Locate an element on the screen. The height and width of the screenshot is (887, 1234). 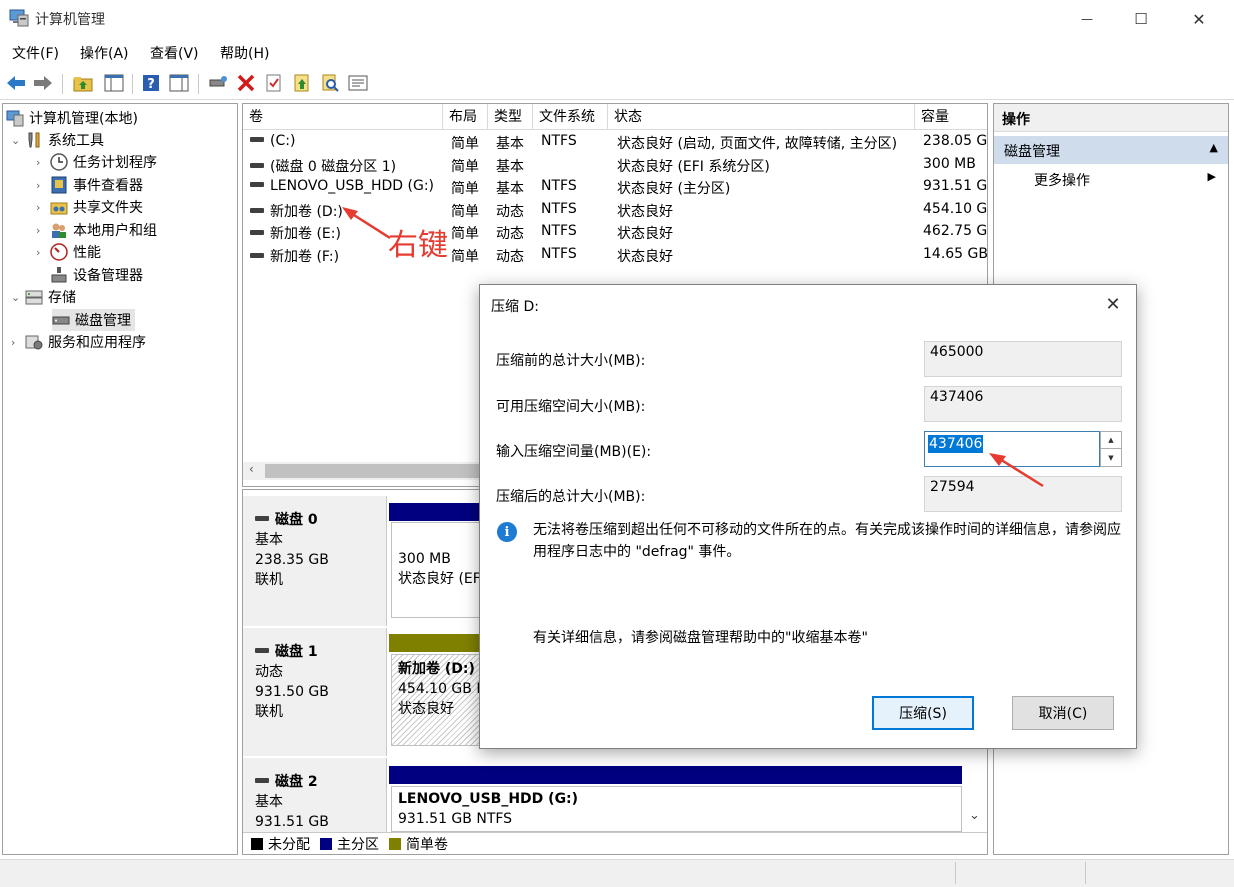
tree-item-shared-folders: › 共享文件夹 is located at coordinates (89, 207).